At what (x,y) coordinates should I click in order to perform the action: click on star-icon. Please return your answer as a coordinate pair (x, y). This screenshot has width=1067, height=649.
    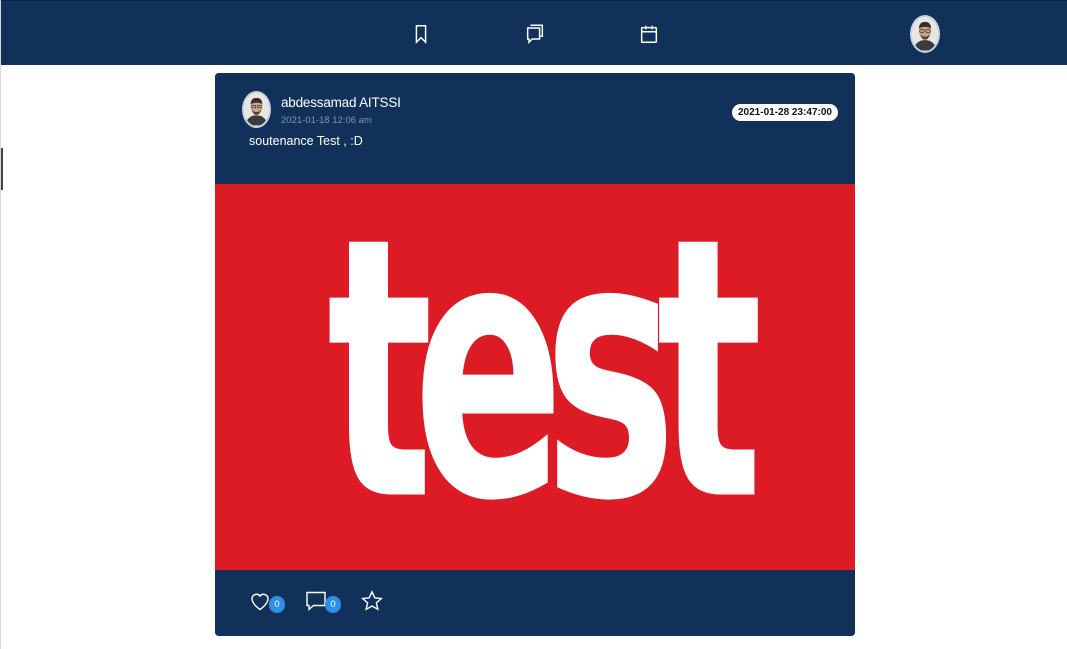
    Looking at the image, I should click on (372, 600).